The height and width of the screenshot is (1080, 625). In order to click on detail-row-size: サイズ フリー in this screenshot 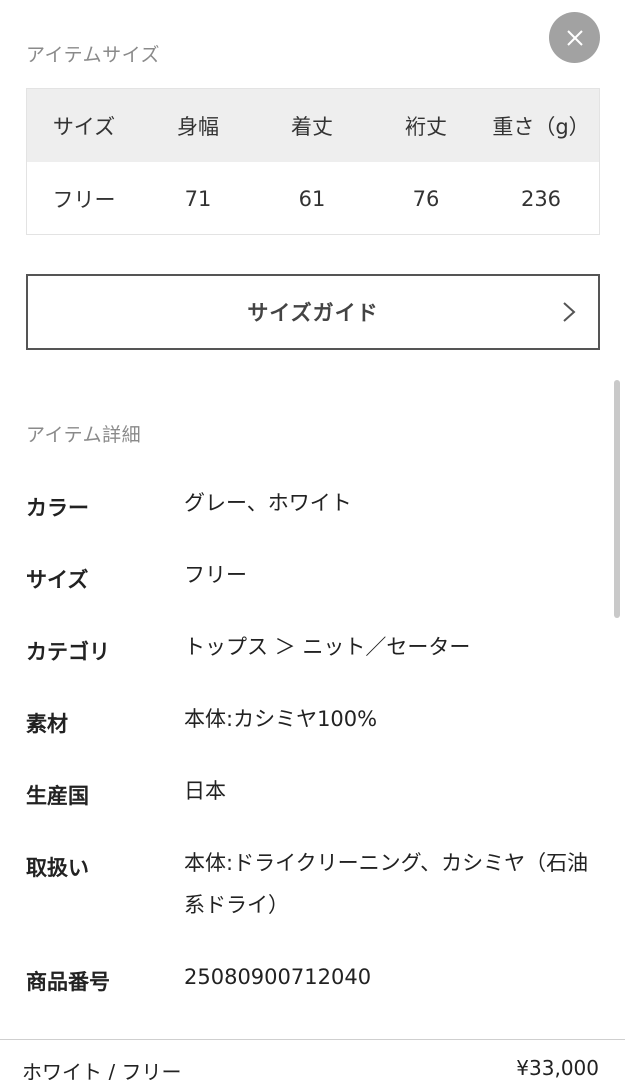, I will do `click(316, 579)`.